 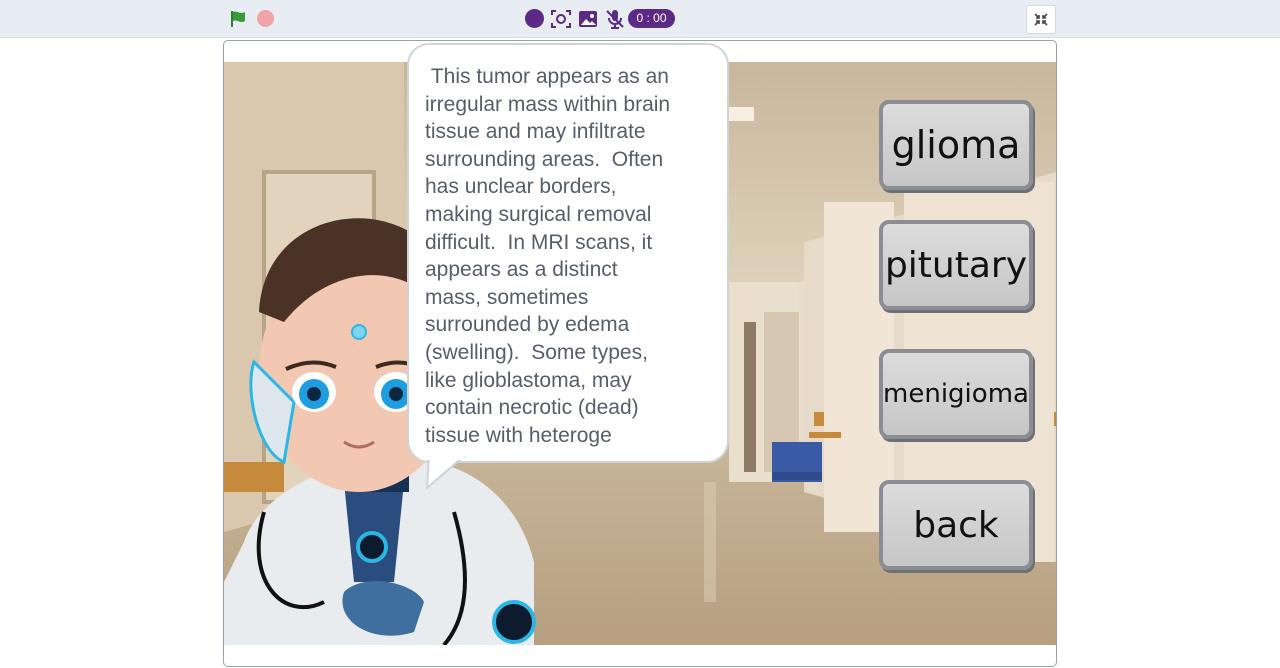 I want to click on microphone-icon, so click(x=615, y=19).